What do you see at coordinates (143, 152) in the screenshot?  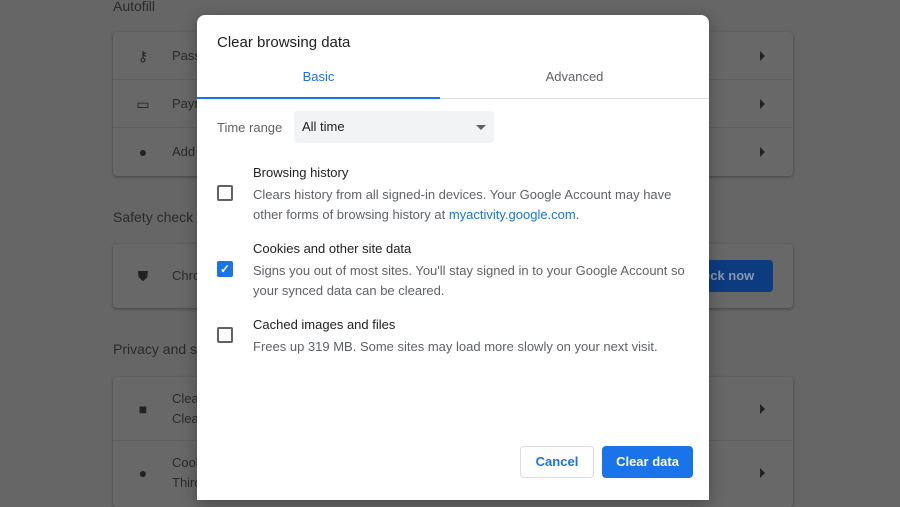 I see `location-pin-icon: ●` at bounding box center [143, 152].